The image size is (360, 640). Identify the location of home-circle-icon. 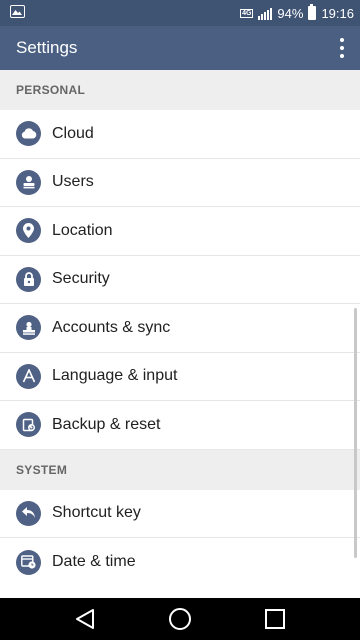
(180, 619).